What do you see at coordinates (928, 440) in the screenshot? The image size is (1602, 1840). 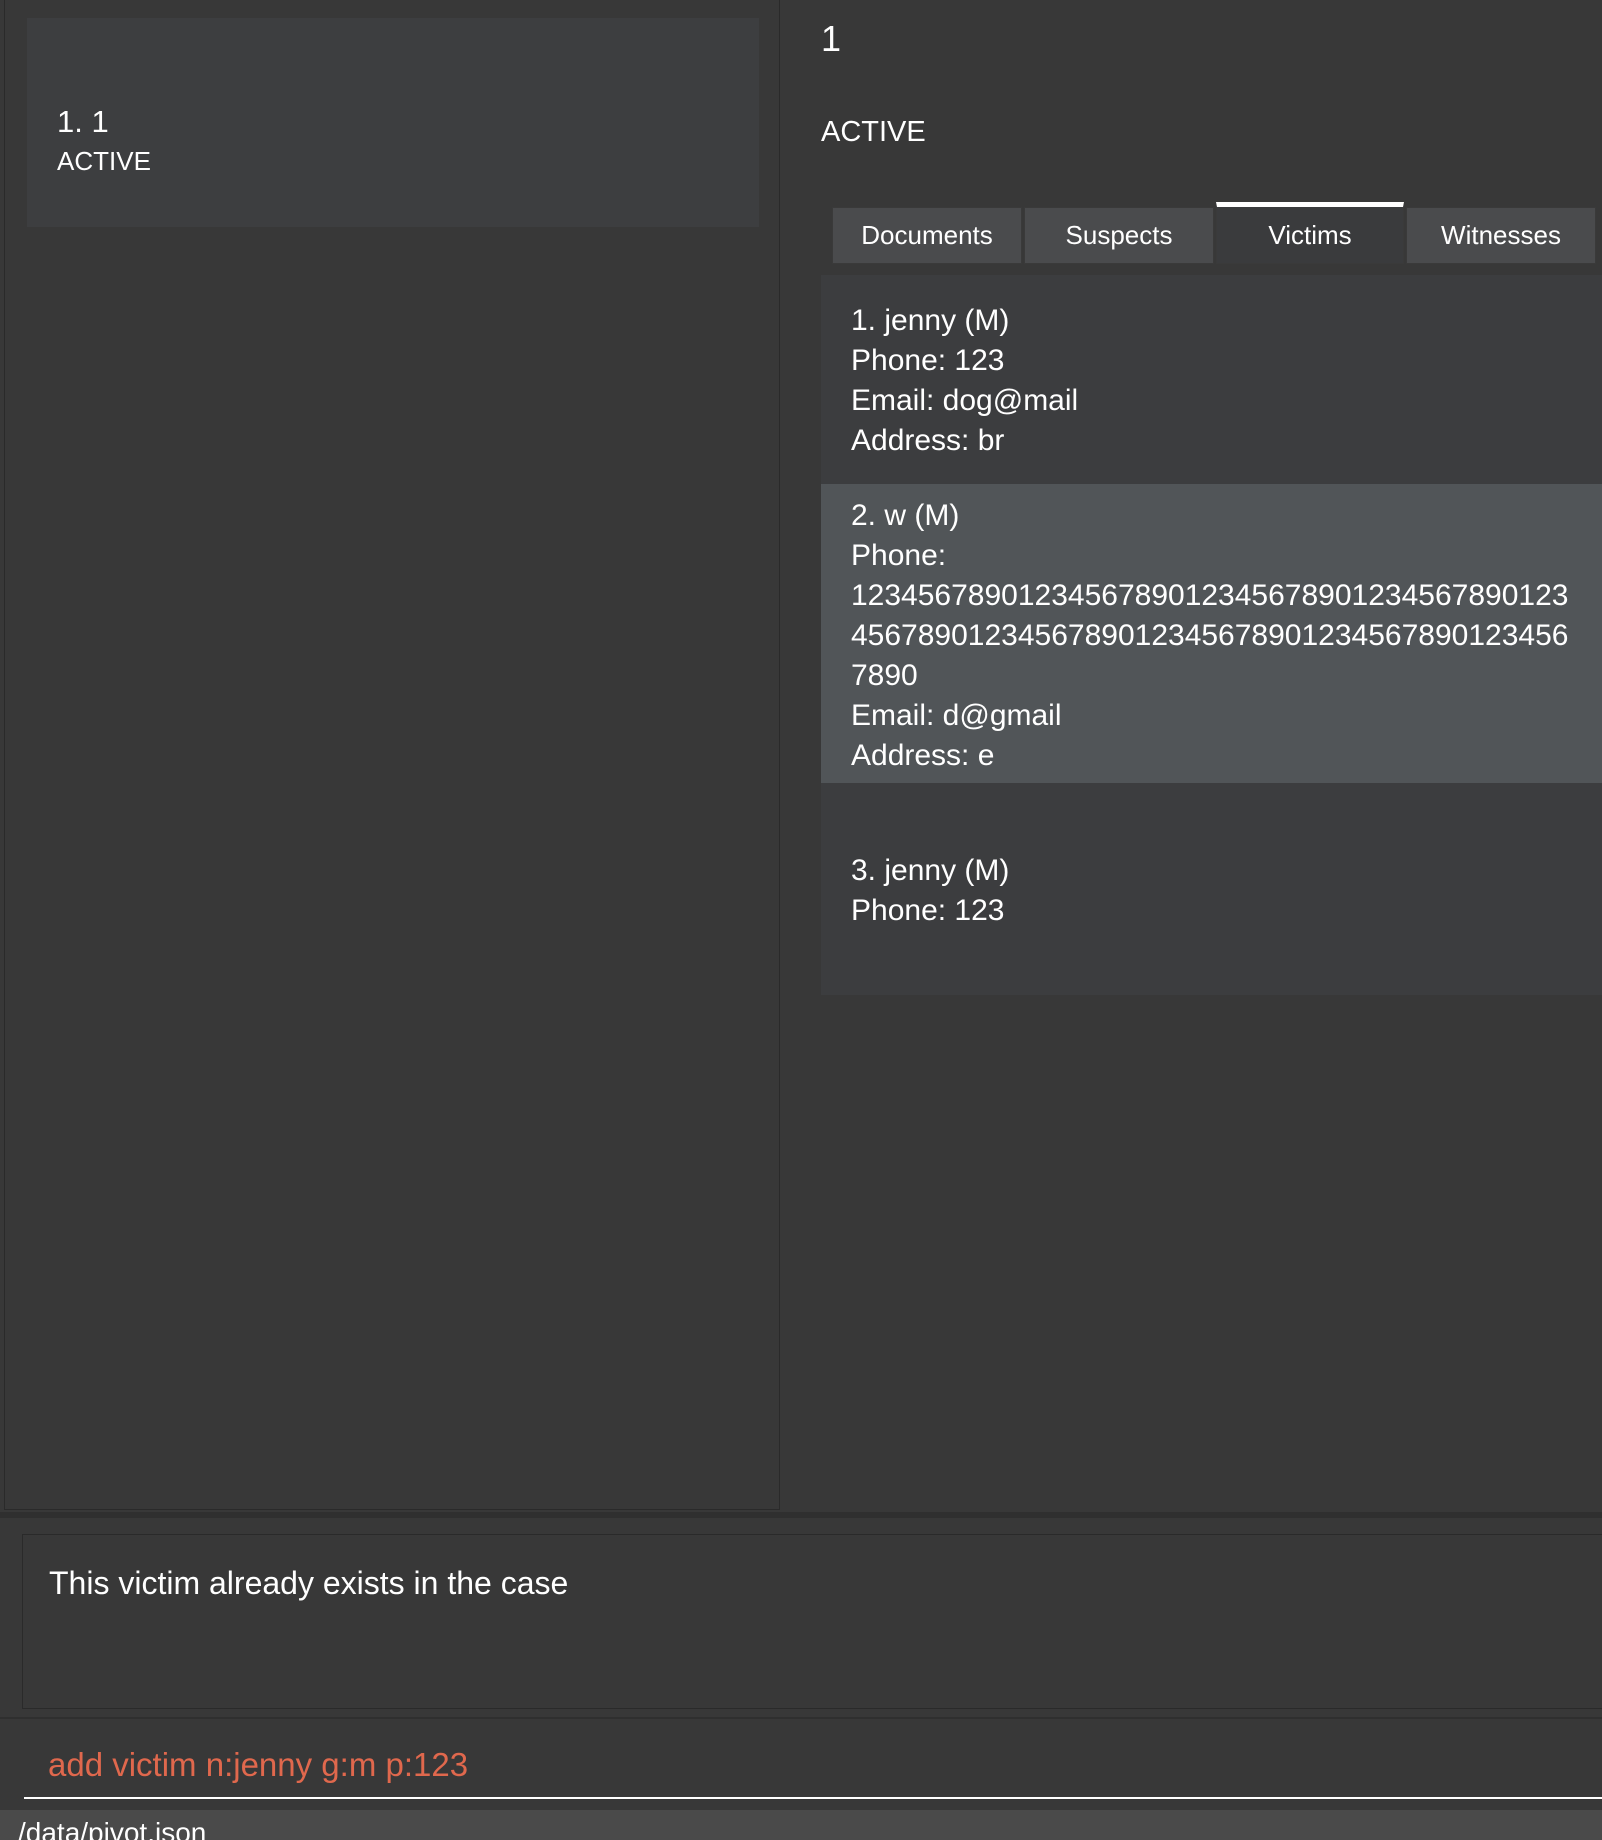 I see `victim-address: Address: br` at bounding box center [928, 440].